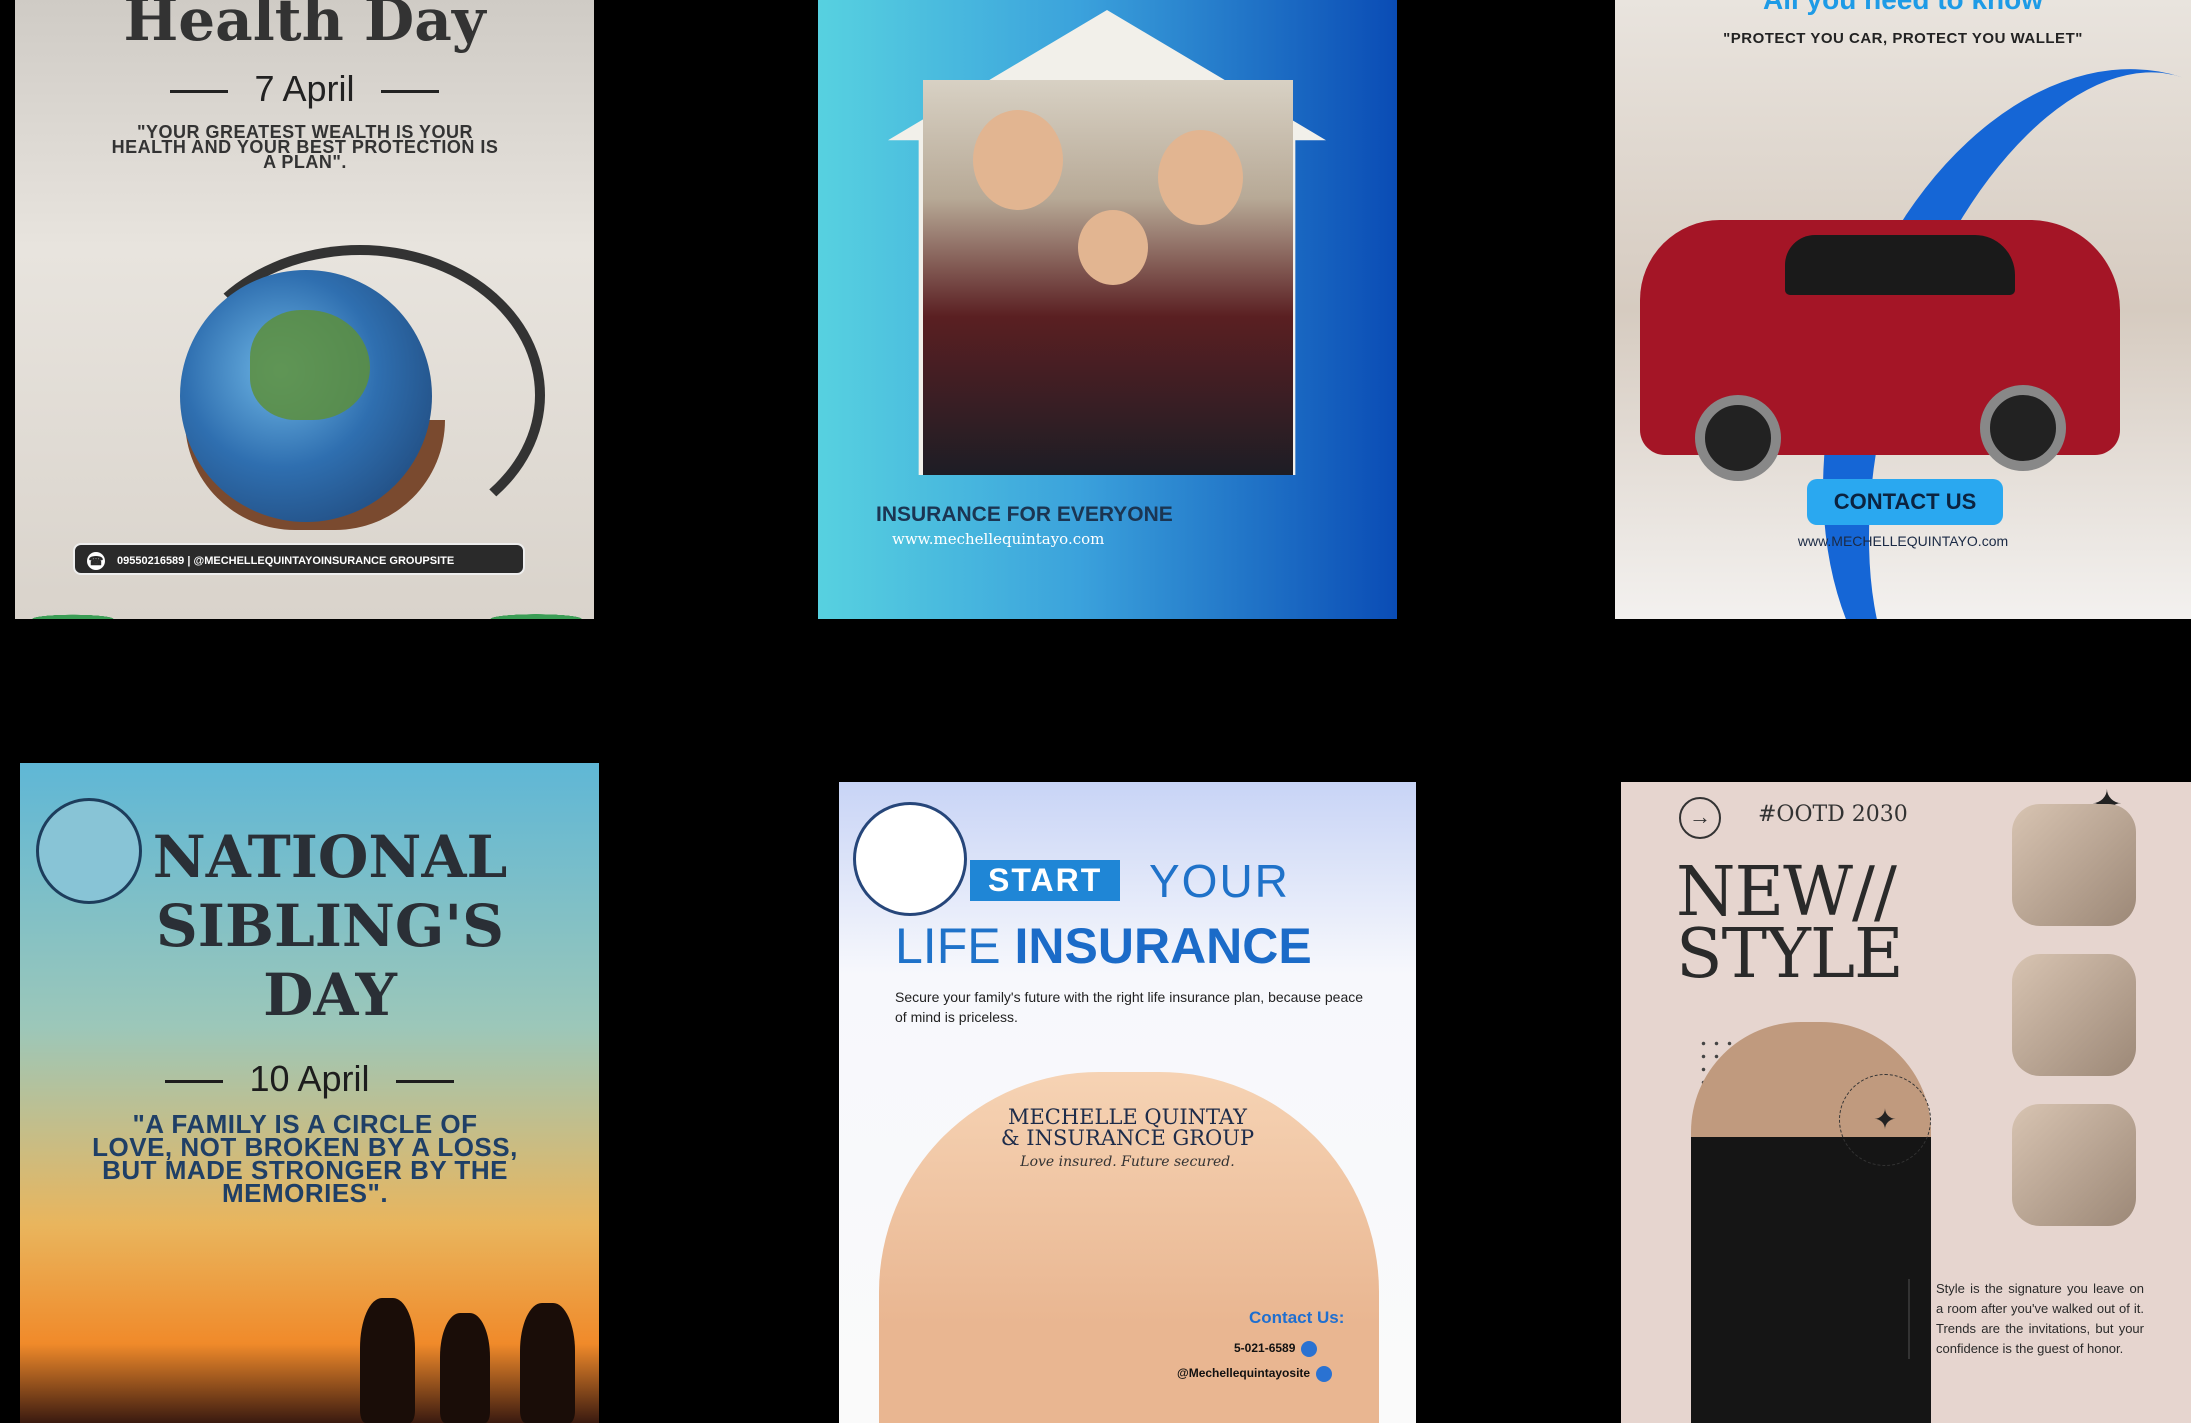 This screenshot has width=2191, height=1423. Describe the element at coordinates (1324, 1374) in the screenshot. I see `globe-icon` at that location.